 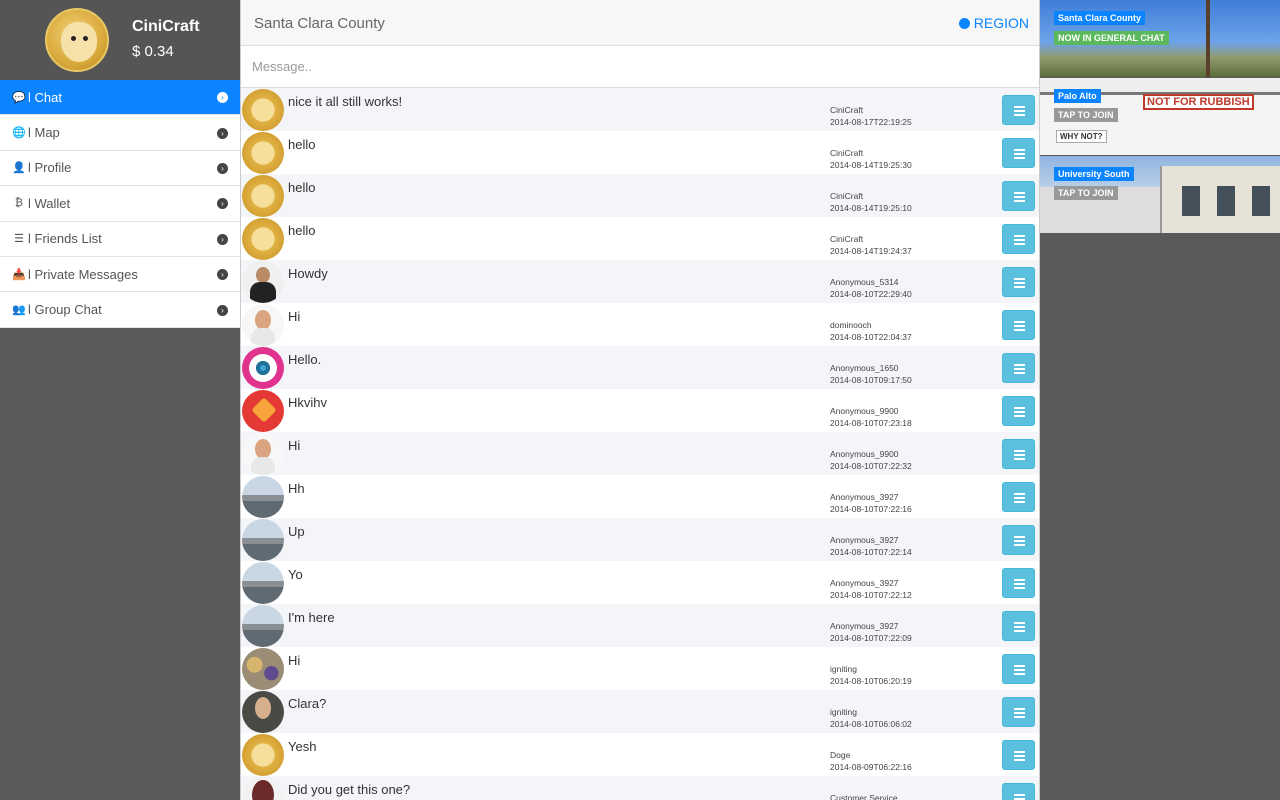 What do you see at coordinates (871, 379) in the screenshot?
I see `message-time: 2014-08-10T09:17:50` at bounding box center [871, 379].